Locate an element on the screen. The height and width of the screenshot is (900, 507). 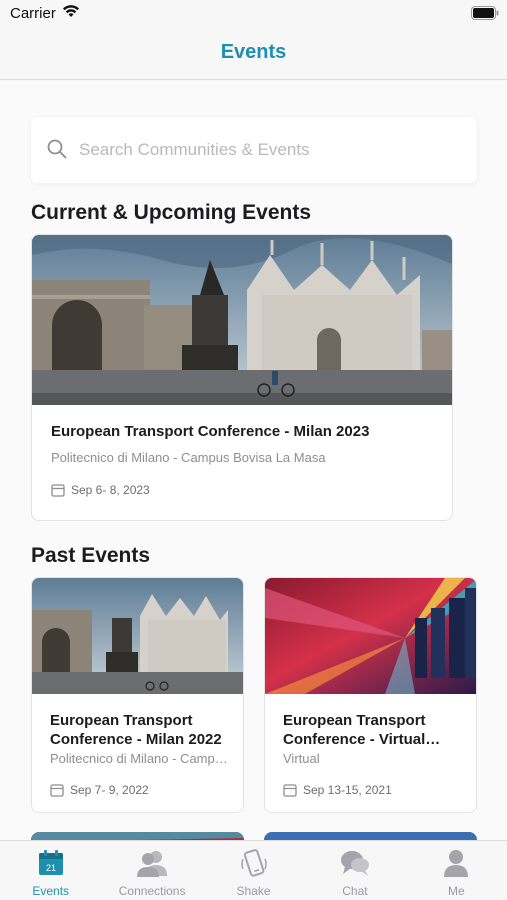
event-date-row: Sep 7- 9, 2022 is located at coordinates (99, 790).